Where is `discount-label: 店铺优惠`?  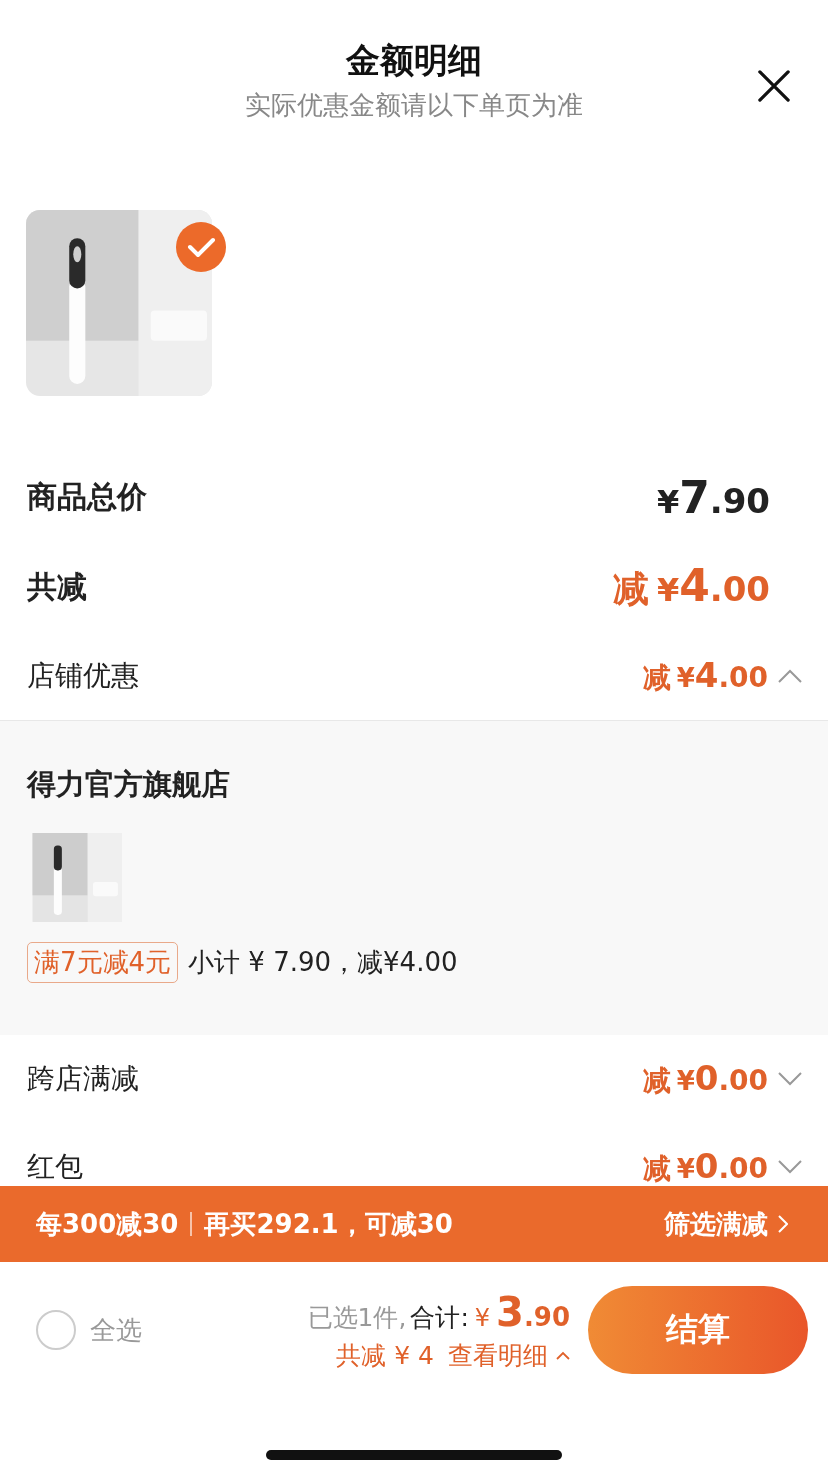
discount-label: 店铺优惠 is located at coordinates (83, 676).